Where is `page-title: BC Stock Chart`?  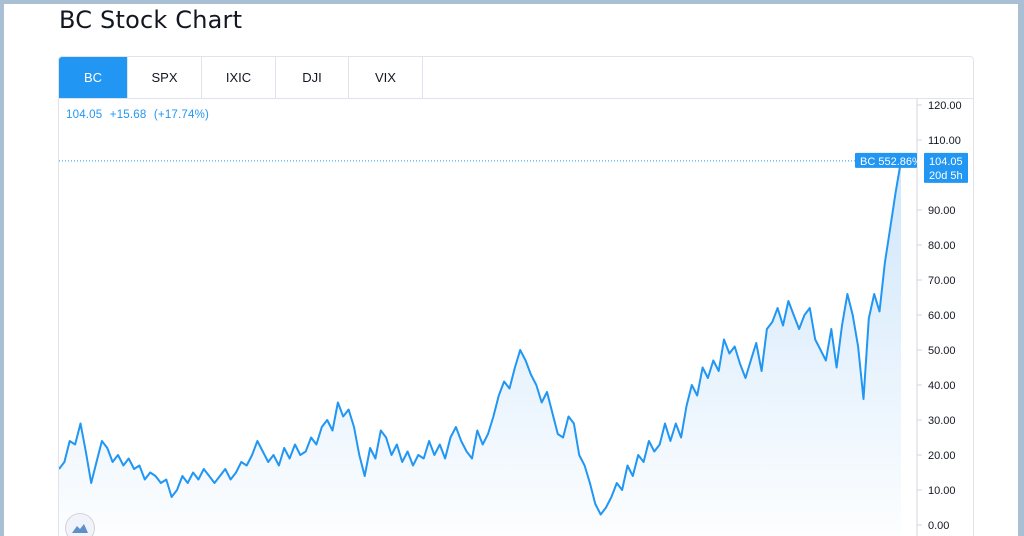 page-title: BC Stock Chart is located at coordinates (151, 20).